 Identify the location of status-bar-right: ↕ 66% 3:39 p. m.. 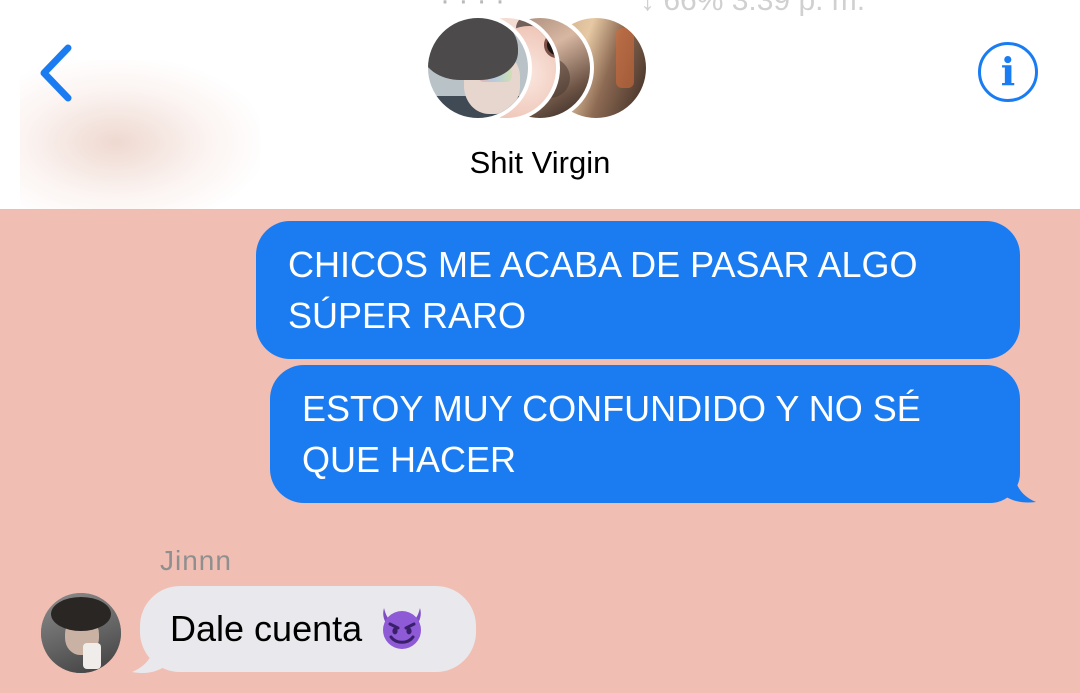
(753, 8).